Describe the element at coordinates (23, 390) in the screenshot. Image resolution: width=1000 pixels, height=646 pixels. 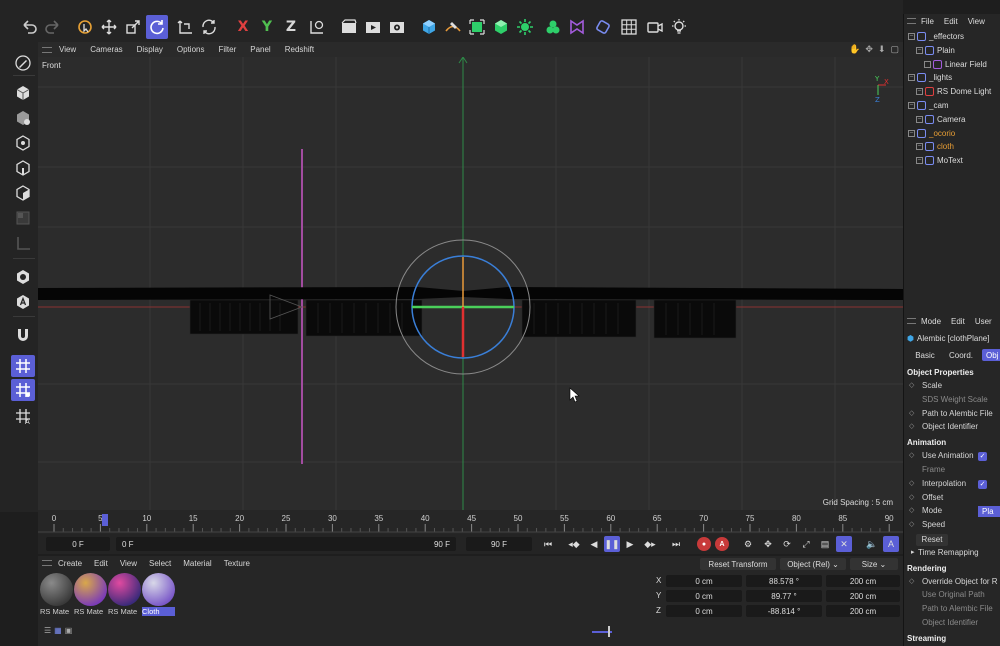
I see `workplane-lock-icon` at that location.